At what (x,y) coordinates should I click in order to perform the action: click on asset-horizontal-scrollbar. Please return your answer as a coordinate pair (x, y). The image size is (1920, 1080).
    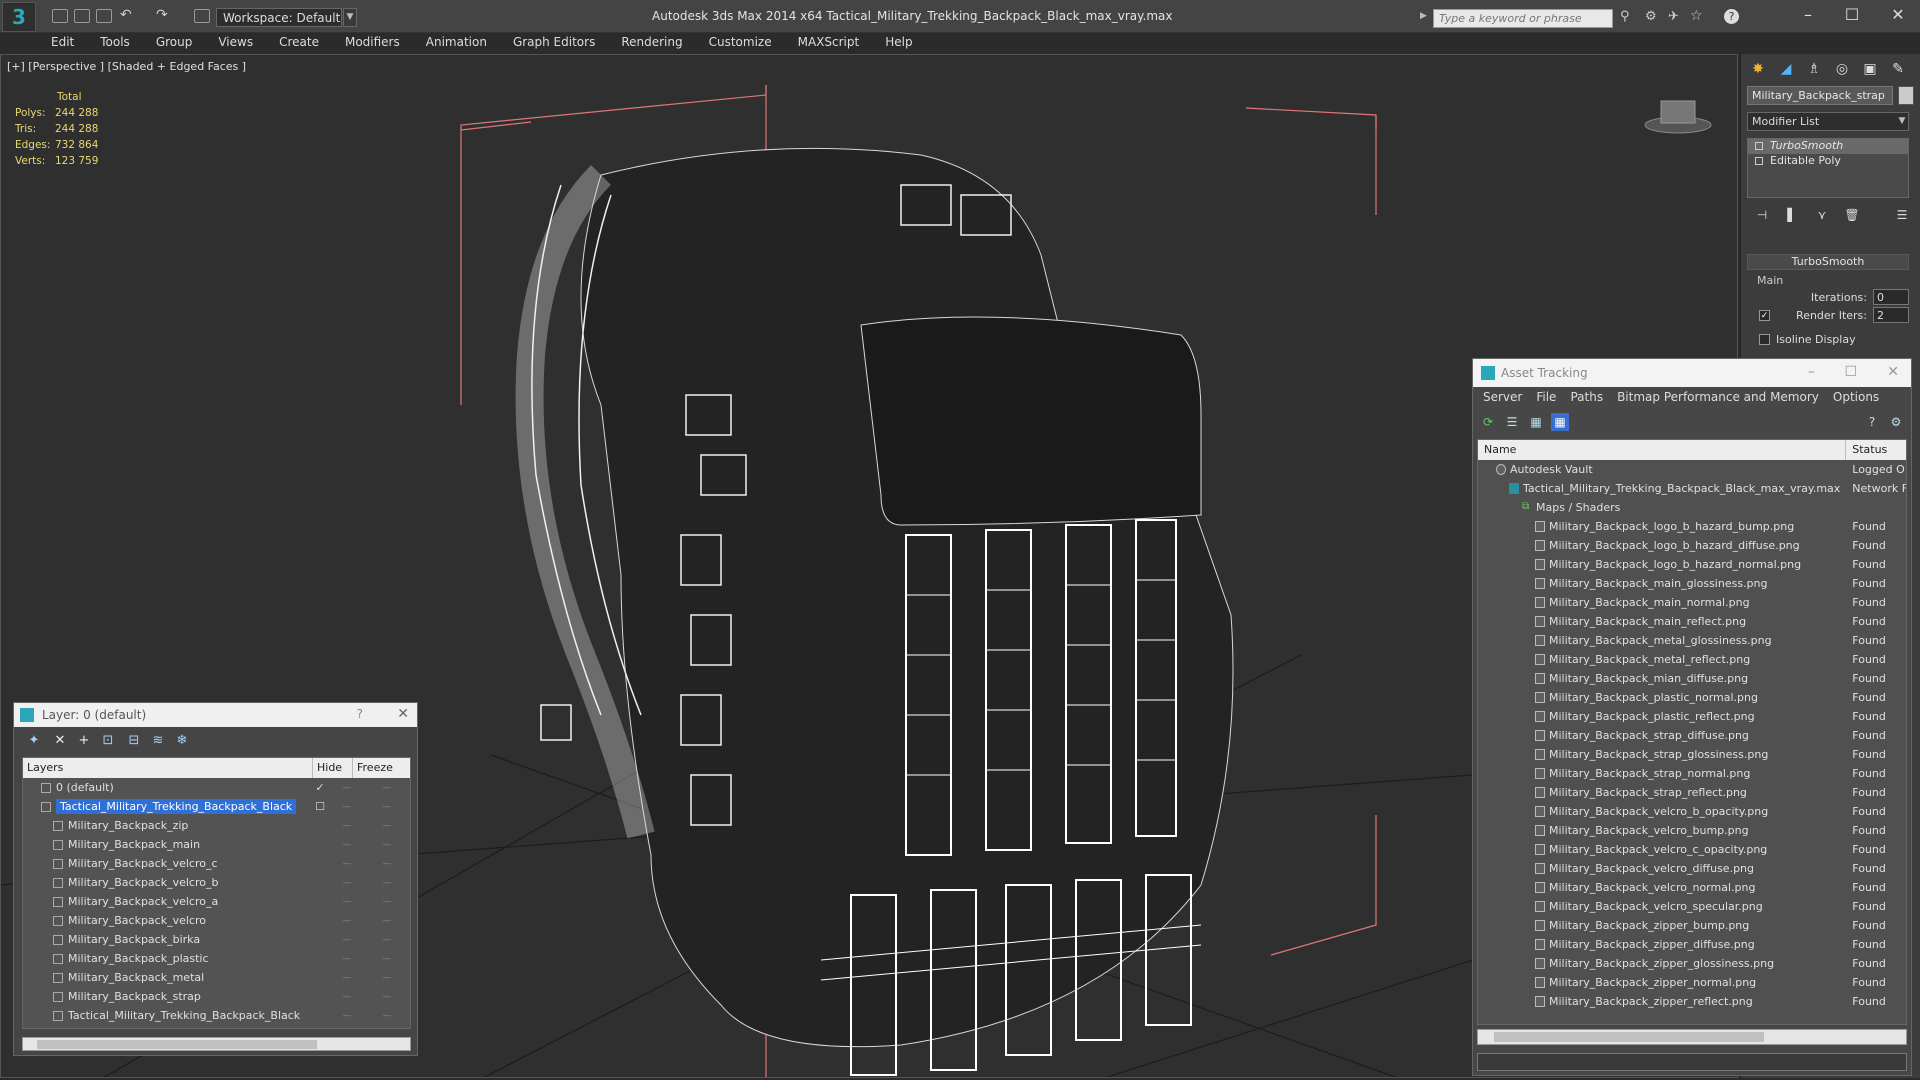
    Looking at the image, I should click on (1692, 1037).